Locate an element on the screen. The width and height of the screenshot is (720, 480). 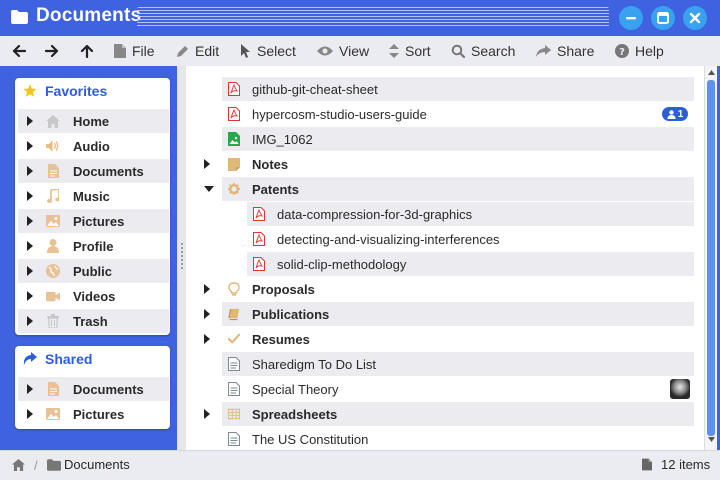
speaker-icon is located at coordinates (52, 146).